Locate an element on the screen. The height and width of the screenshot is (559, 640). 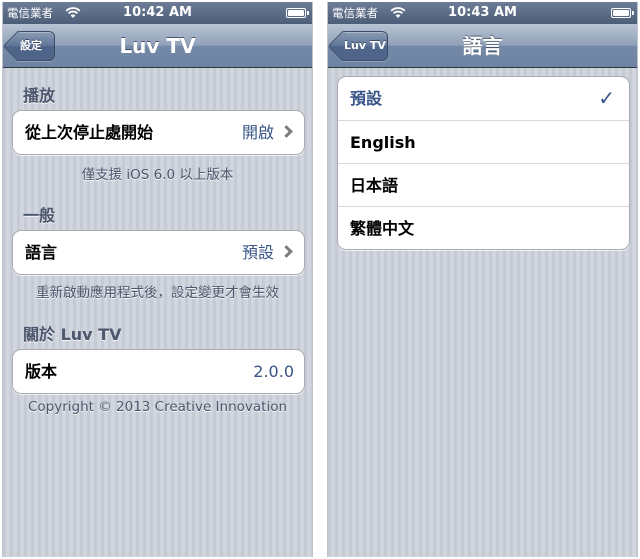
language-option: 繁體中文 is located at coordinates (483, 227).